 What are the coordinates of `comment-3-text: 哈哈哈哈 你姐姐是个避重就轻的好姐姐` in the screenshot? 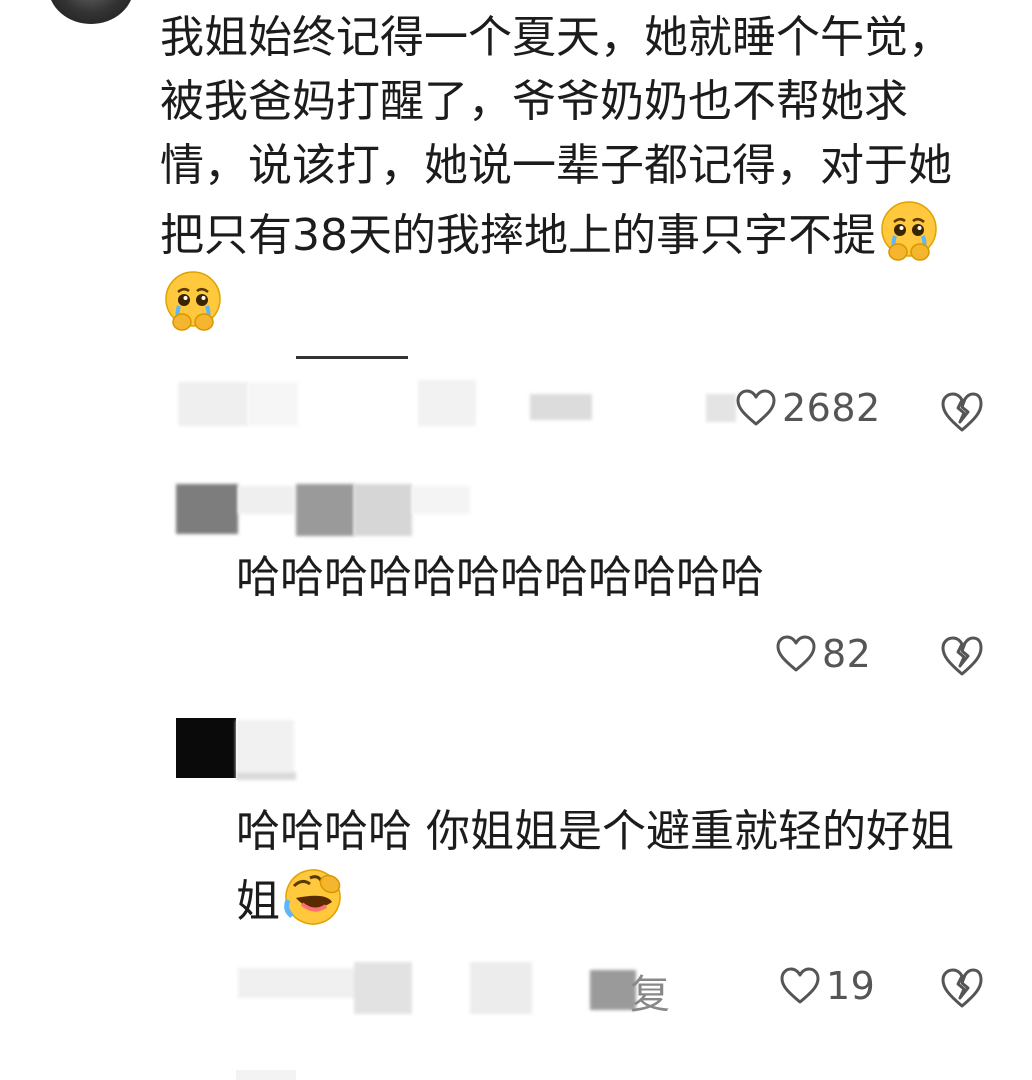 It's located at (606, 867).